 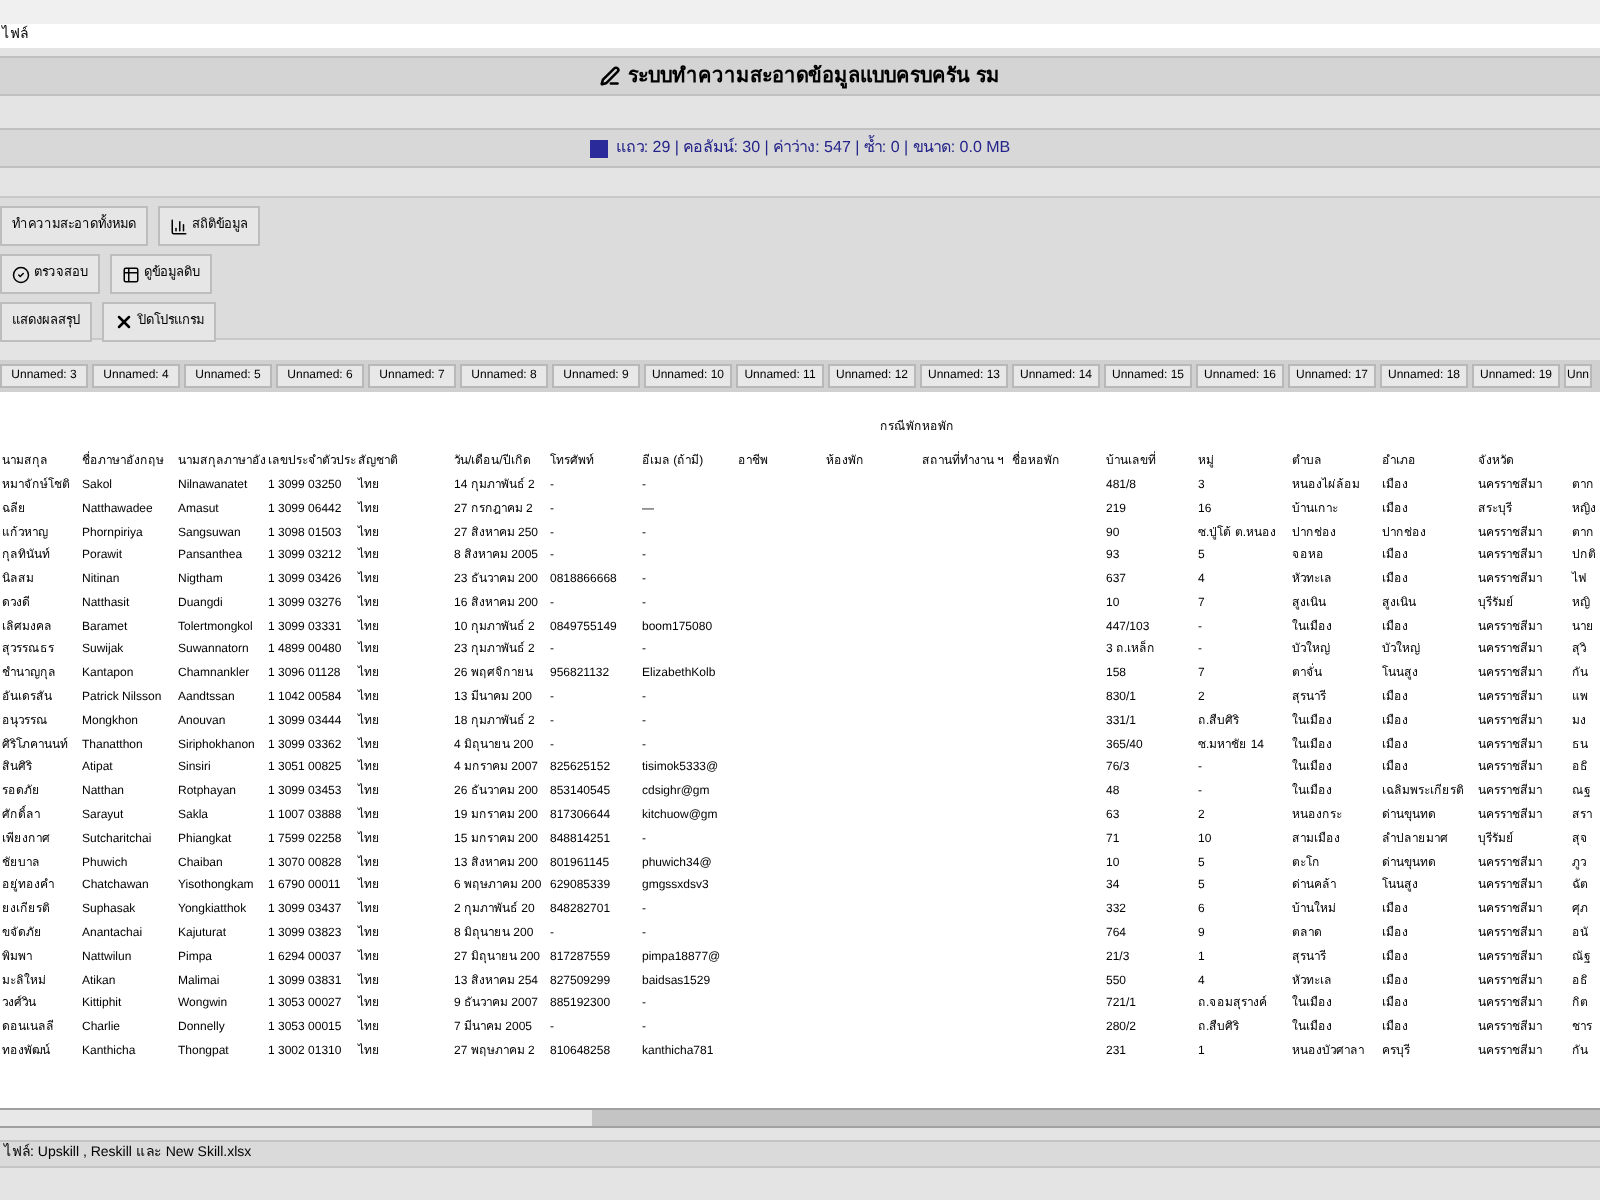 What do you see at coordinates (131, 274) in the screenshot?
I see `table-icon` at bounding box center [131, 274].